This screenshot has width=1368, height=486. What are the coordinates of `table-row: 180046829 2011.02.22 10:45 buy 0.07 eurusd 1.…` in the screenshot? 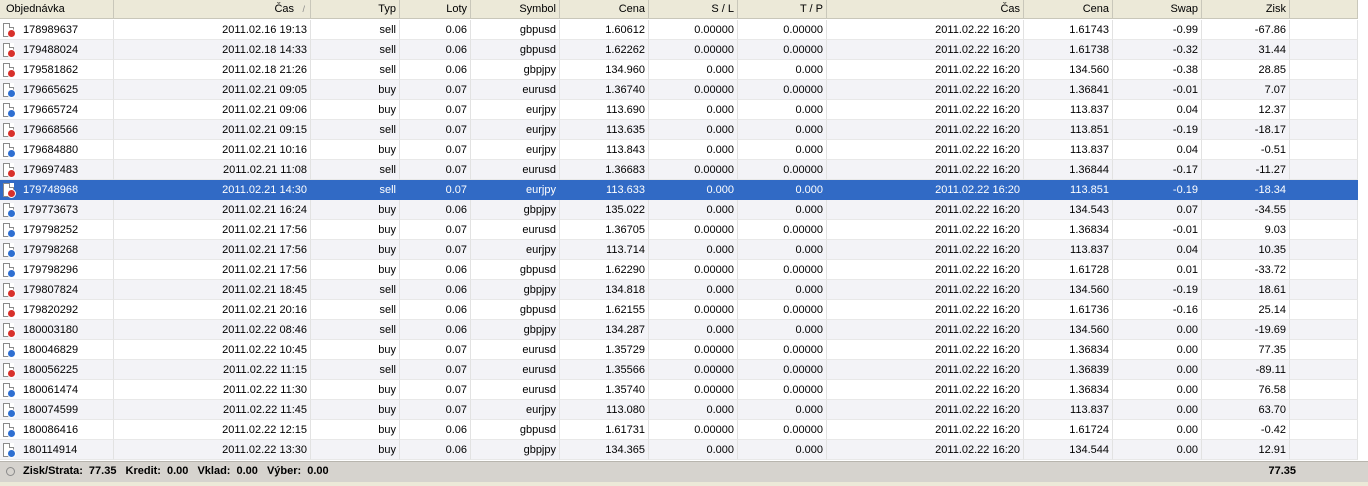 It's located at (684, 350).